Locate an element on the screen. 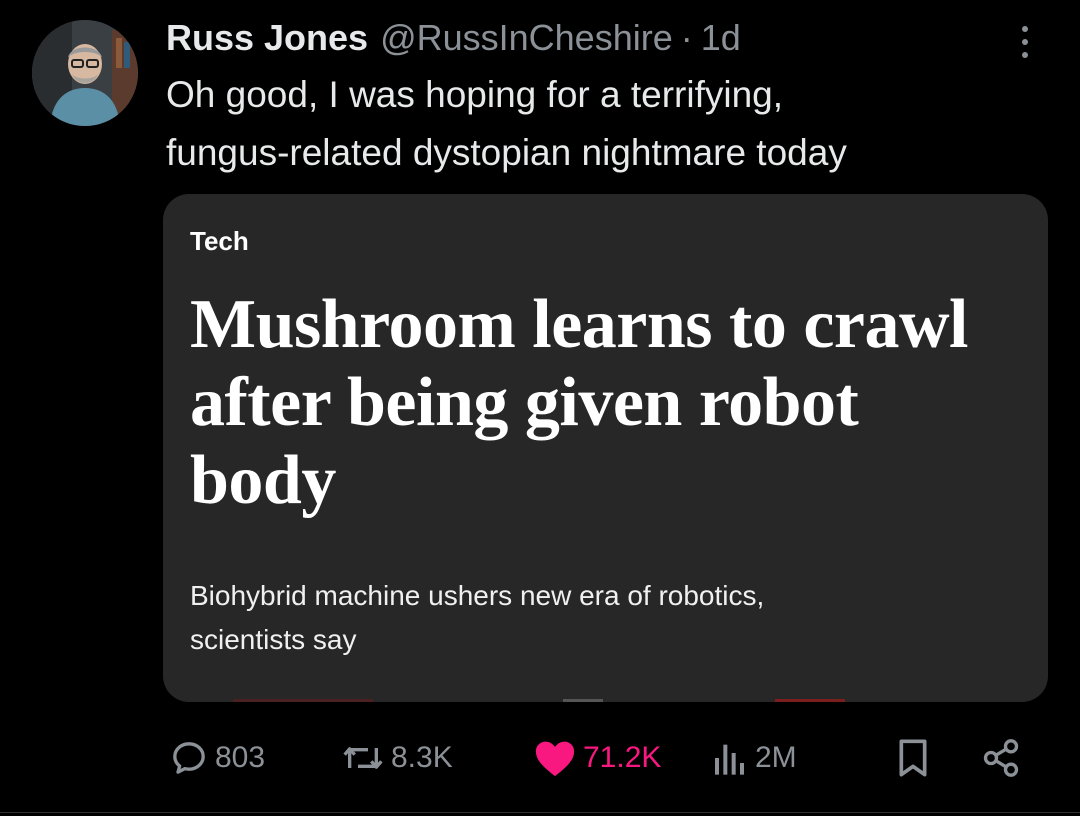  author-name: Russ Jones is located at coordinates (267, 38).